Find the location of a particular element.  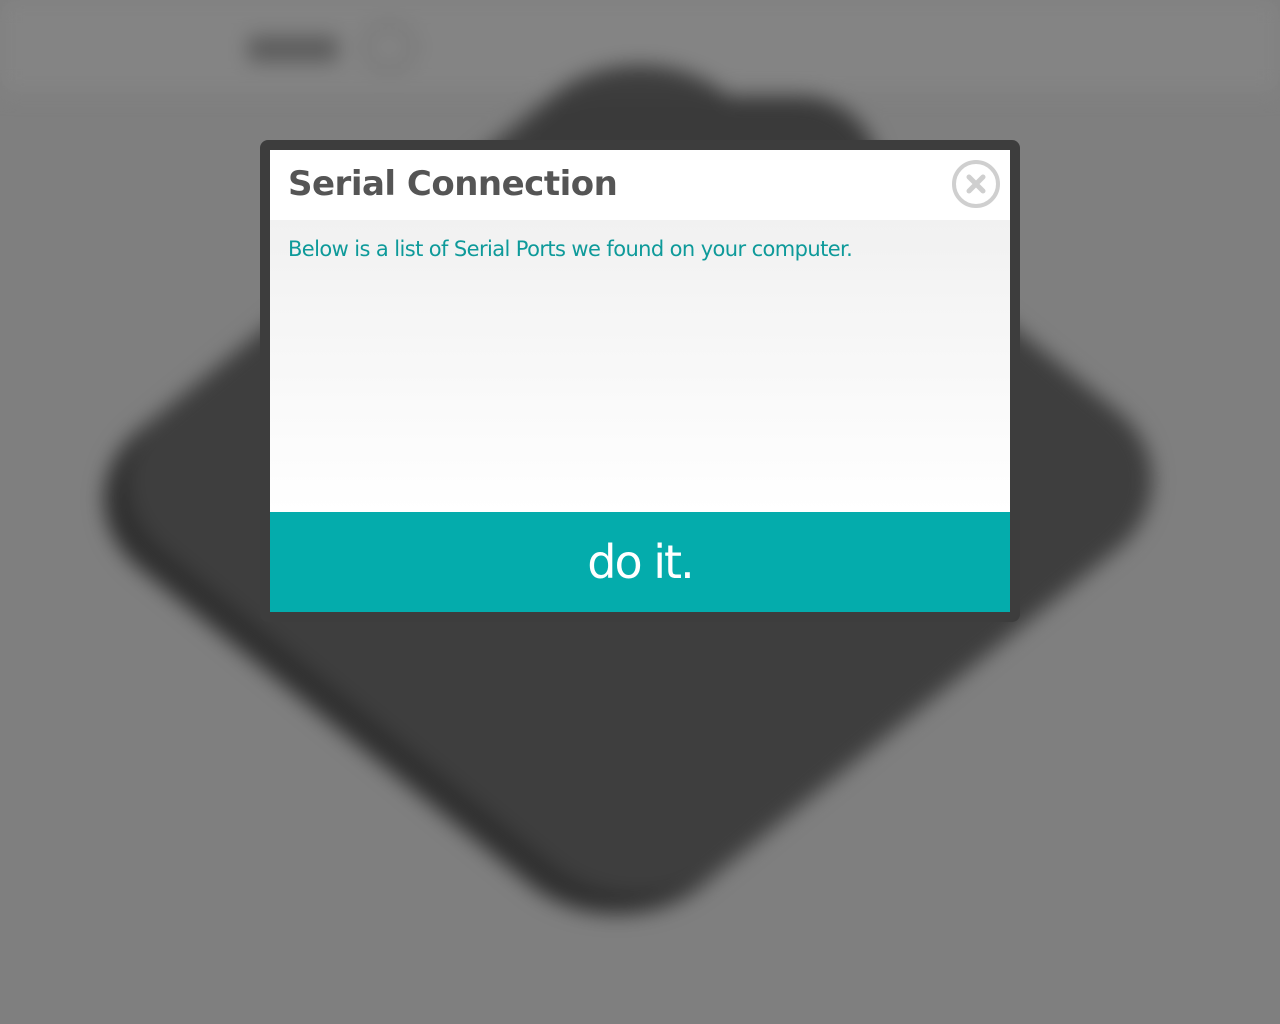

close-icon is located at coordinates (976, 184).